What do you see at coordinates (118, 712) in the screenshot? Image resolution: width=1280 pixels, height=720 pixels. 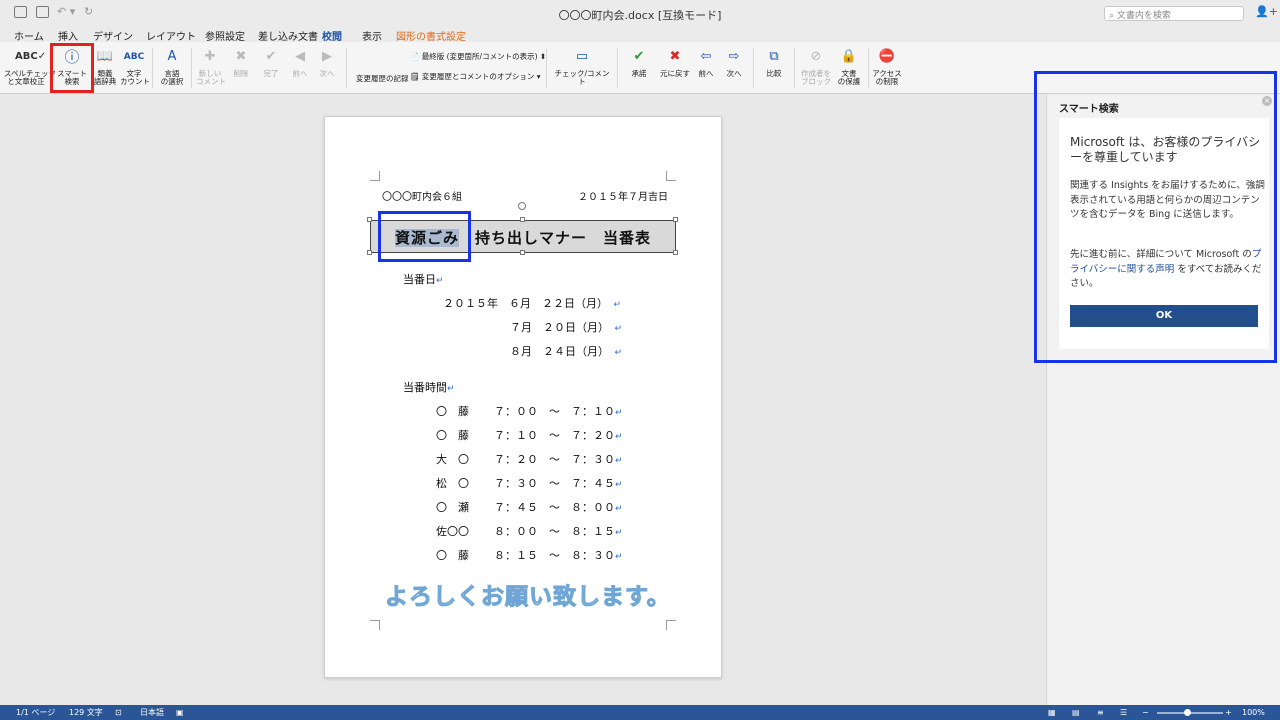 I see `proofing-icon: ⊡` at bounding box center [118, 712].